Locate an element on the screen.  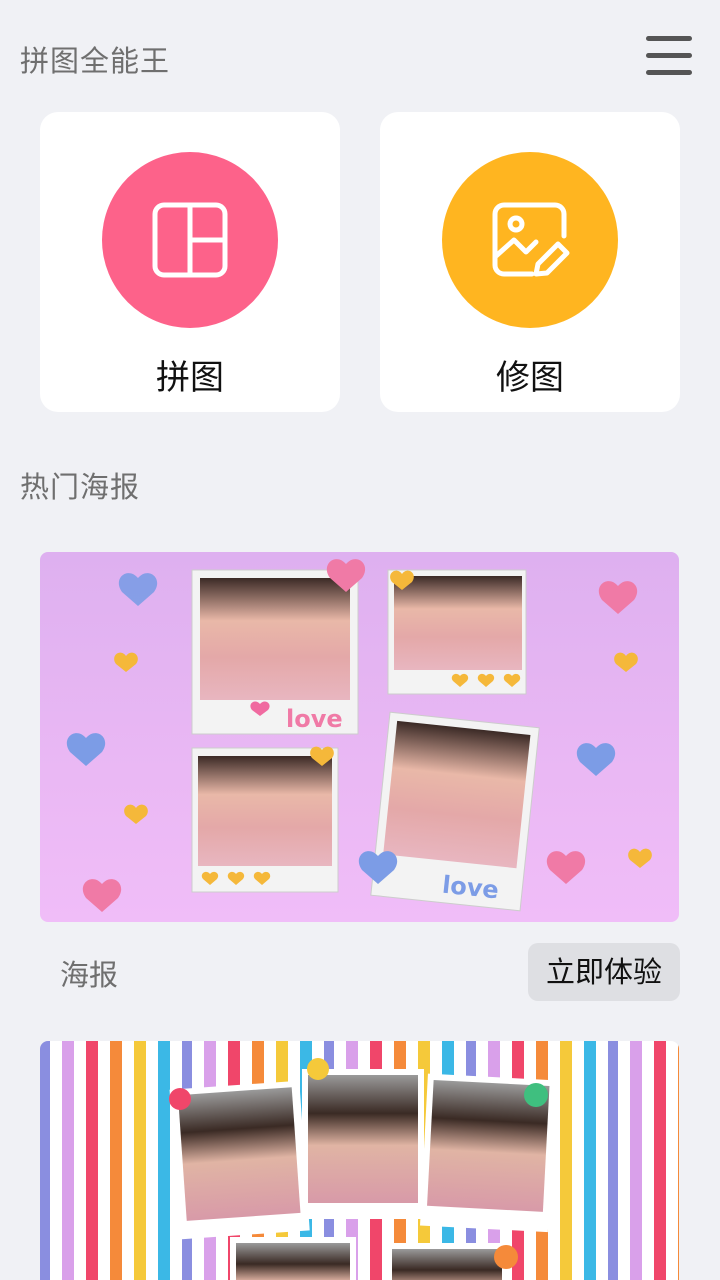
image-edit-icon is located at coordinates (531, 239).